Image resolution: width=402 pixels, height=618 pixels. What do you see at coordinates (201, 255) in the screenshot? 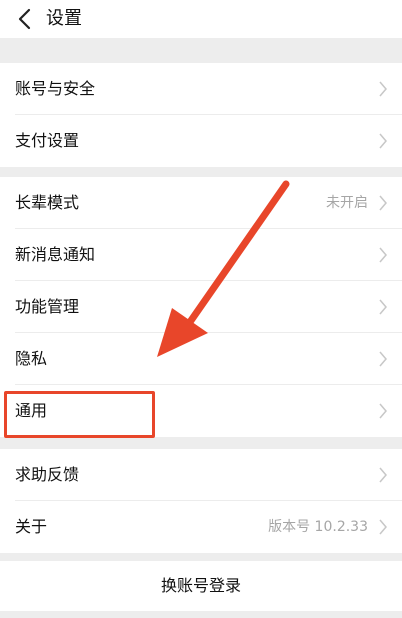
I see `settings-item-notifications: 新消息通知` at bounding box center [201, 255].